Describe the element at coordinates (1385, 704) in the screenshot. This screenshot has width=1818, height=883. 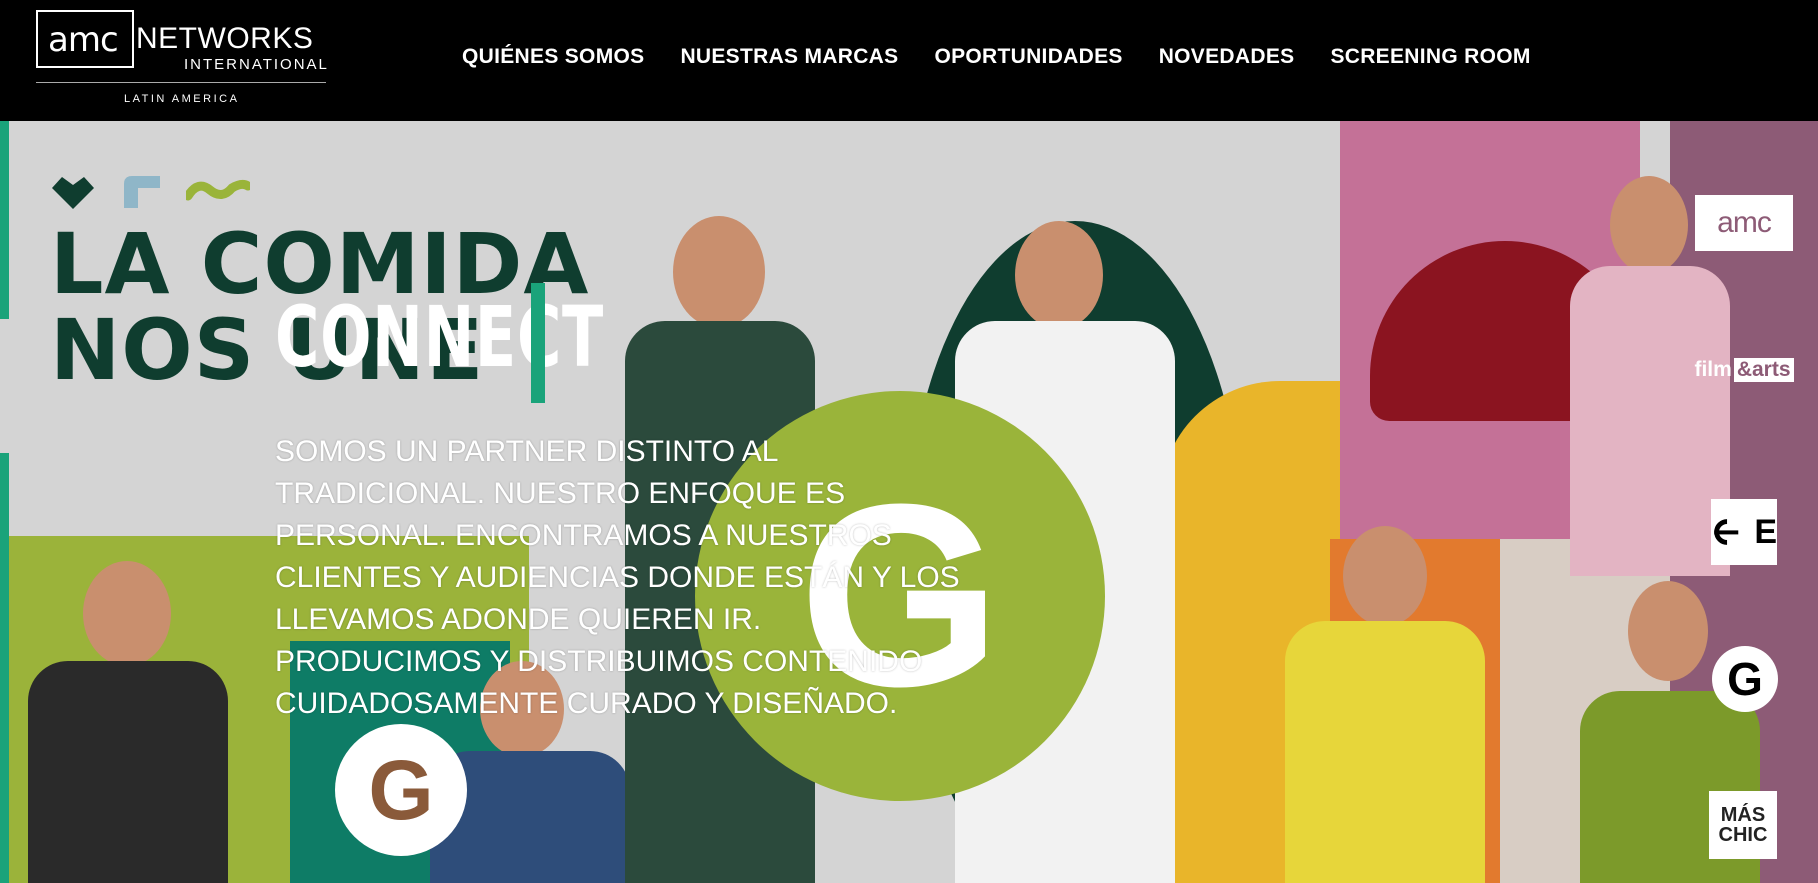
I see `chef-yellow-shirt-image` at that location.